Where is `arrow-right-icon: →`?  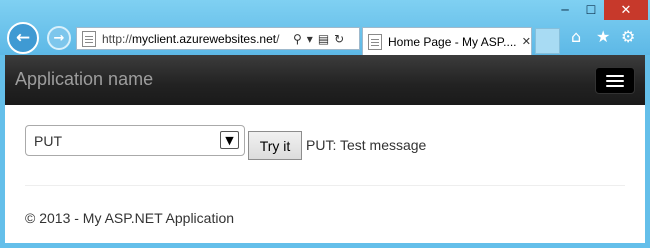 arrow-right-icon: → is located at coordinates (59, 38).